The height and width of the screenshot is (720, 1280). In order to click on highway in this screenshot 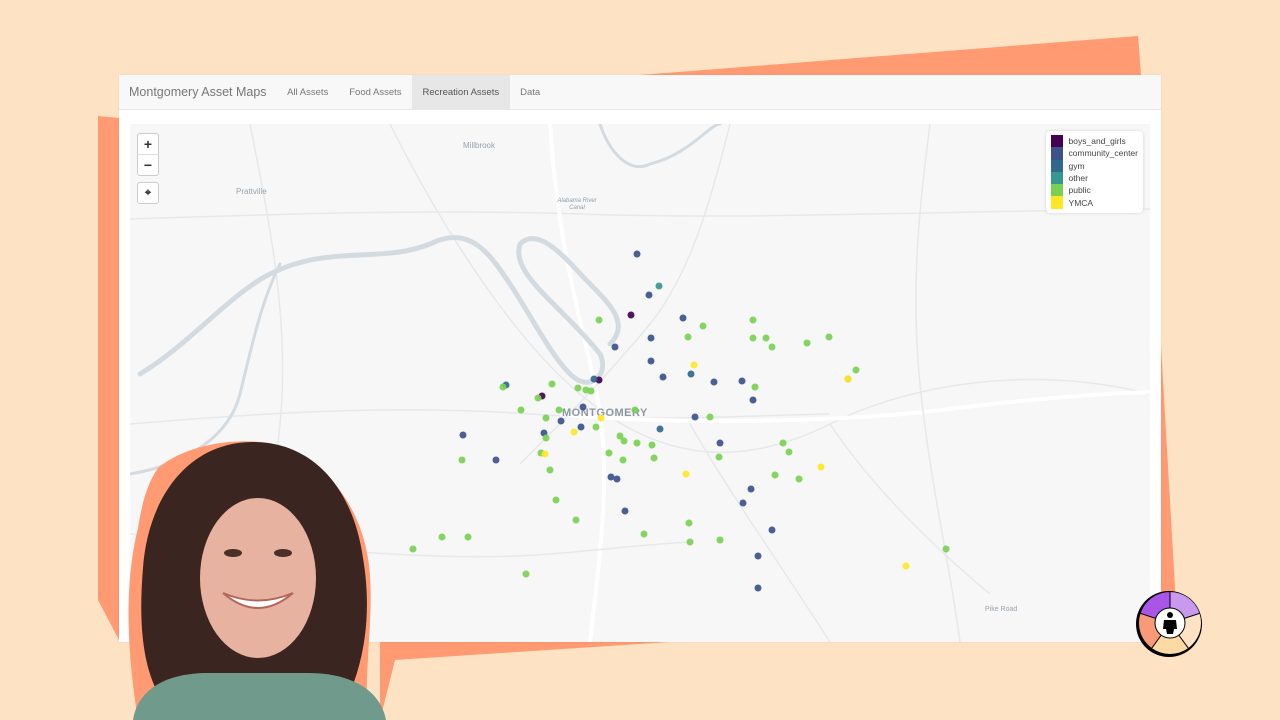, I will do `click(854, 406)`.